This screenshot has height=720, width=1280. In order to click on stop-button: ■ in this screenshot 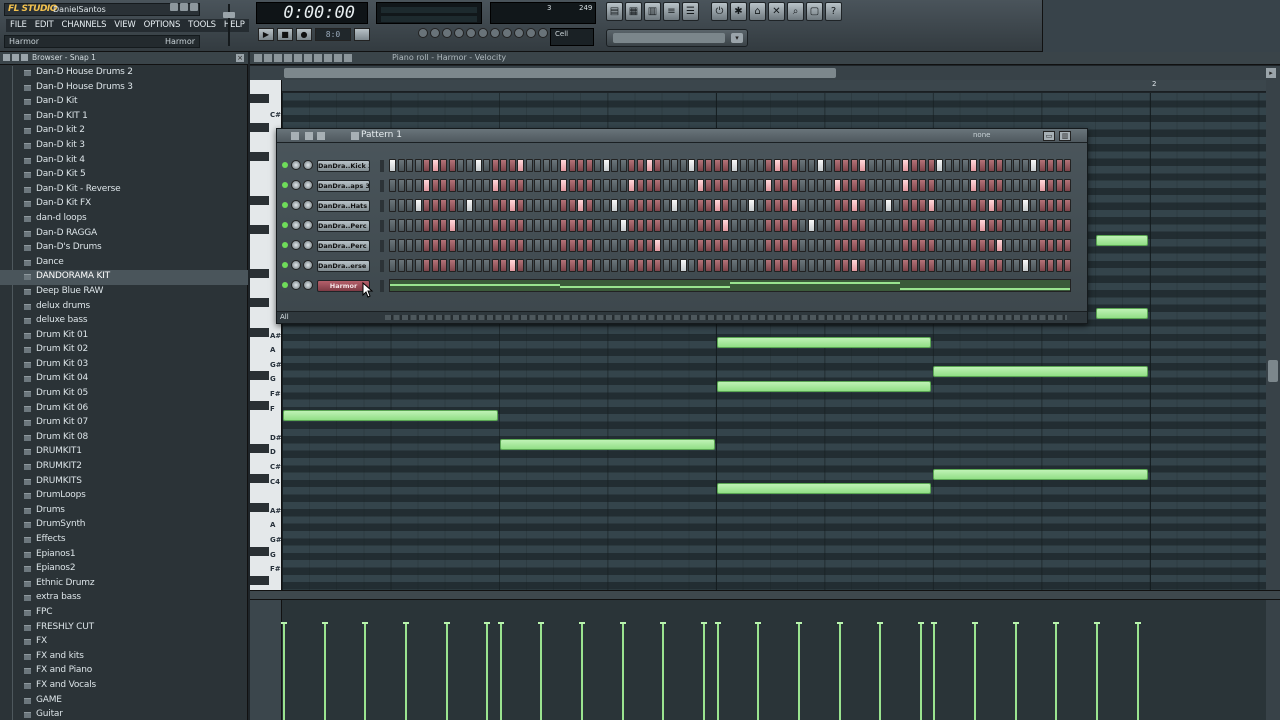, I will do `click(285, 34)`.